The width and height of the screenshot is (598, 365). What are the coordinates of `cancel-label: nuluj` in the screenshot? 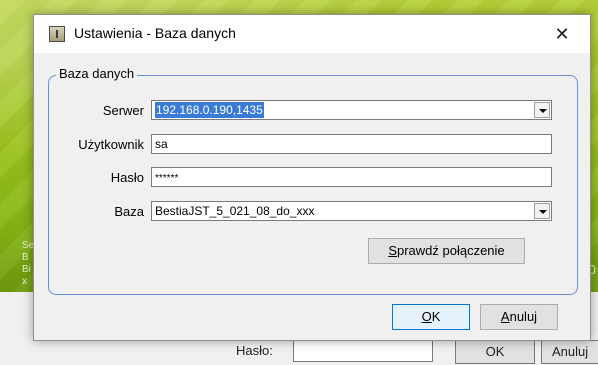 It's located at (523, 316).